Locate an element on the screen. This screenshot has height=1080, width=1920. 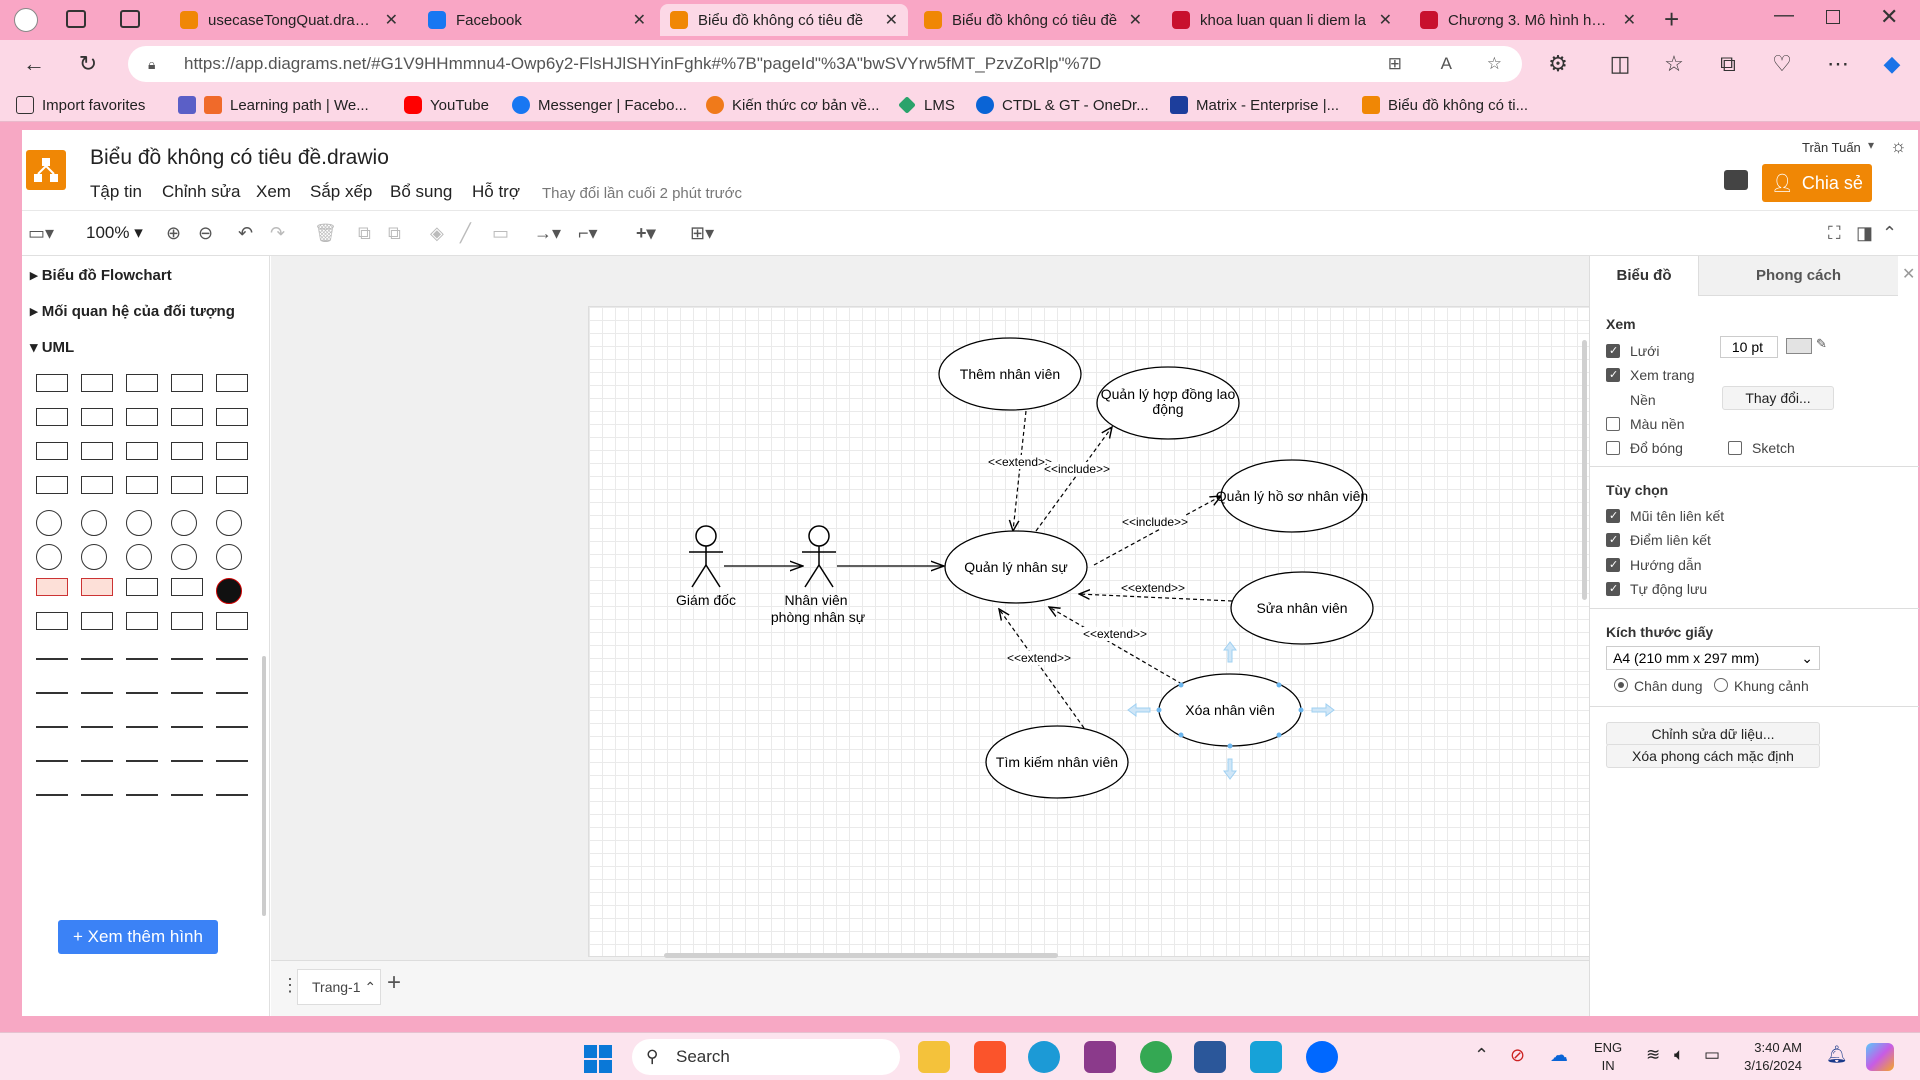
redo-icon: ↷ is located at coordinates (277, 233).